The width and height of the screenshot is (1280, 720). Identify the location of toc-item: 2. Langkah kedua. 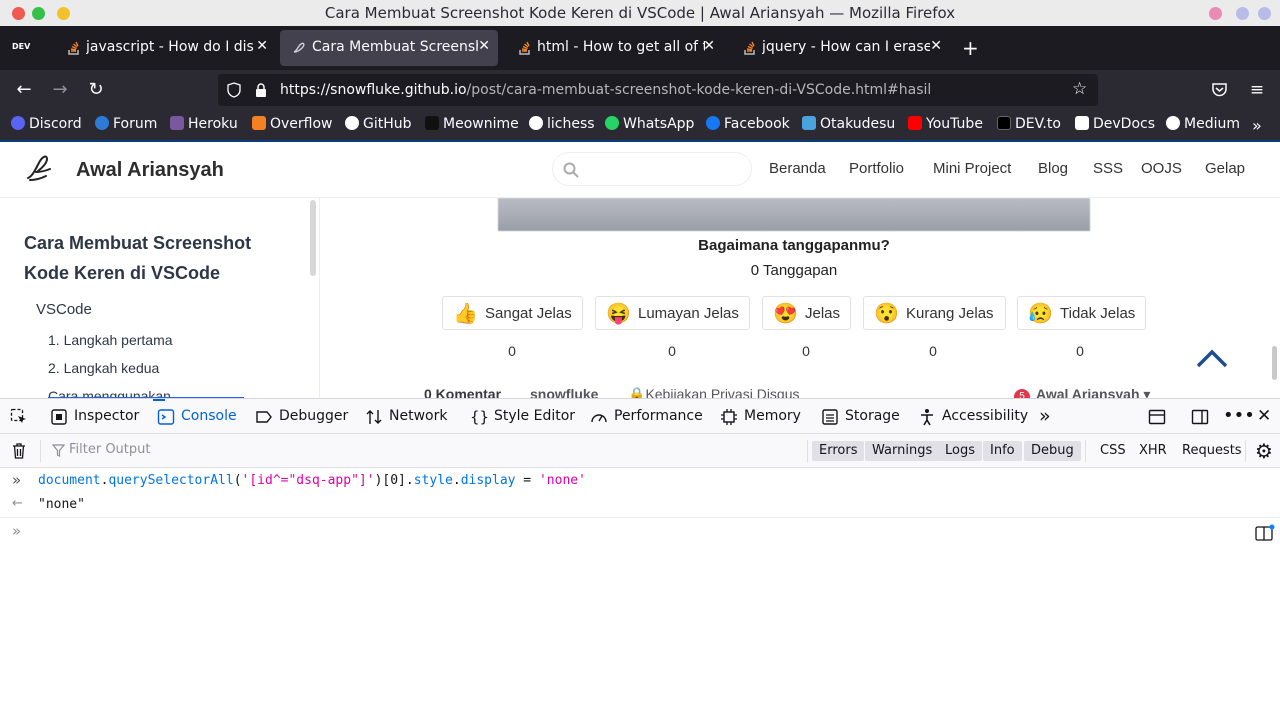
(103, 368).